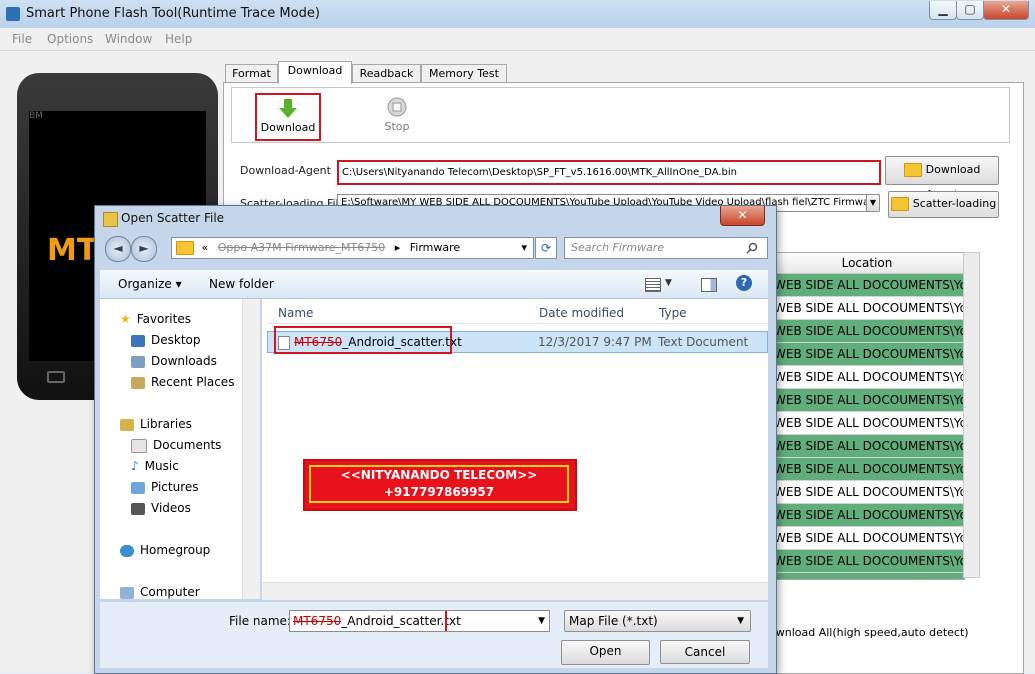 This screenshot has height=674, width=1035. What do you see at coordinates (464, 73) in the screenshot?
I see `tab-memory-test: Memory Test` at bounding box center [464, 73].